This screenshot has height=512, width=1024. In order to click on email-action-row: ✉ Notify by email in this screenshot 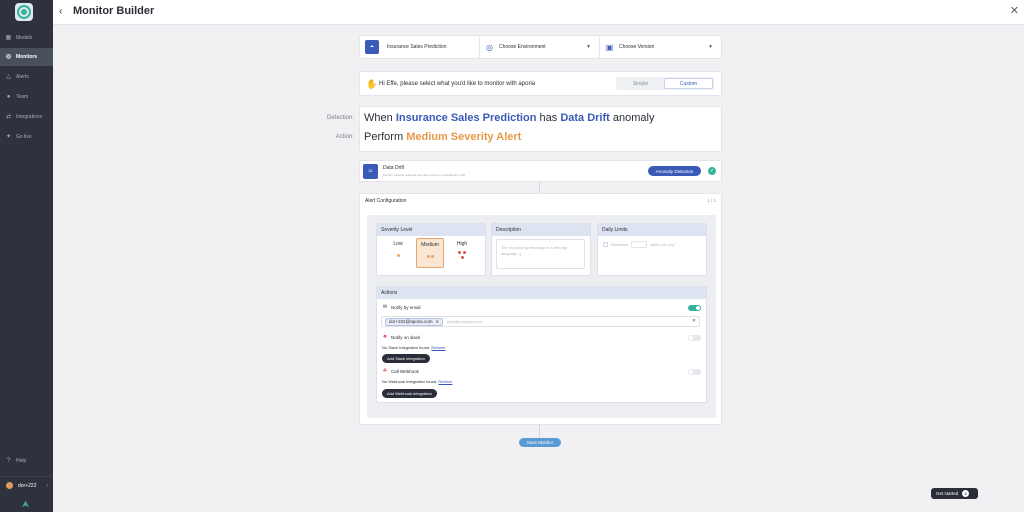, I will do `click(401, 307)`.